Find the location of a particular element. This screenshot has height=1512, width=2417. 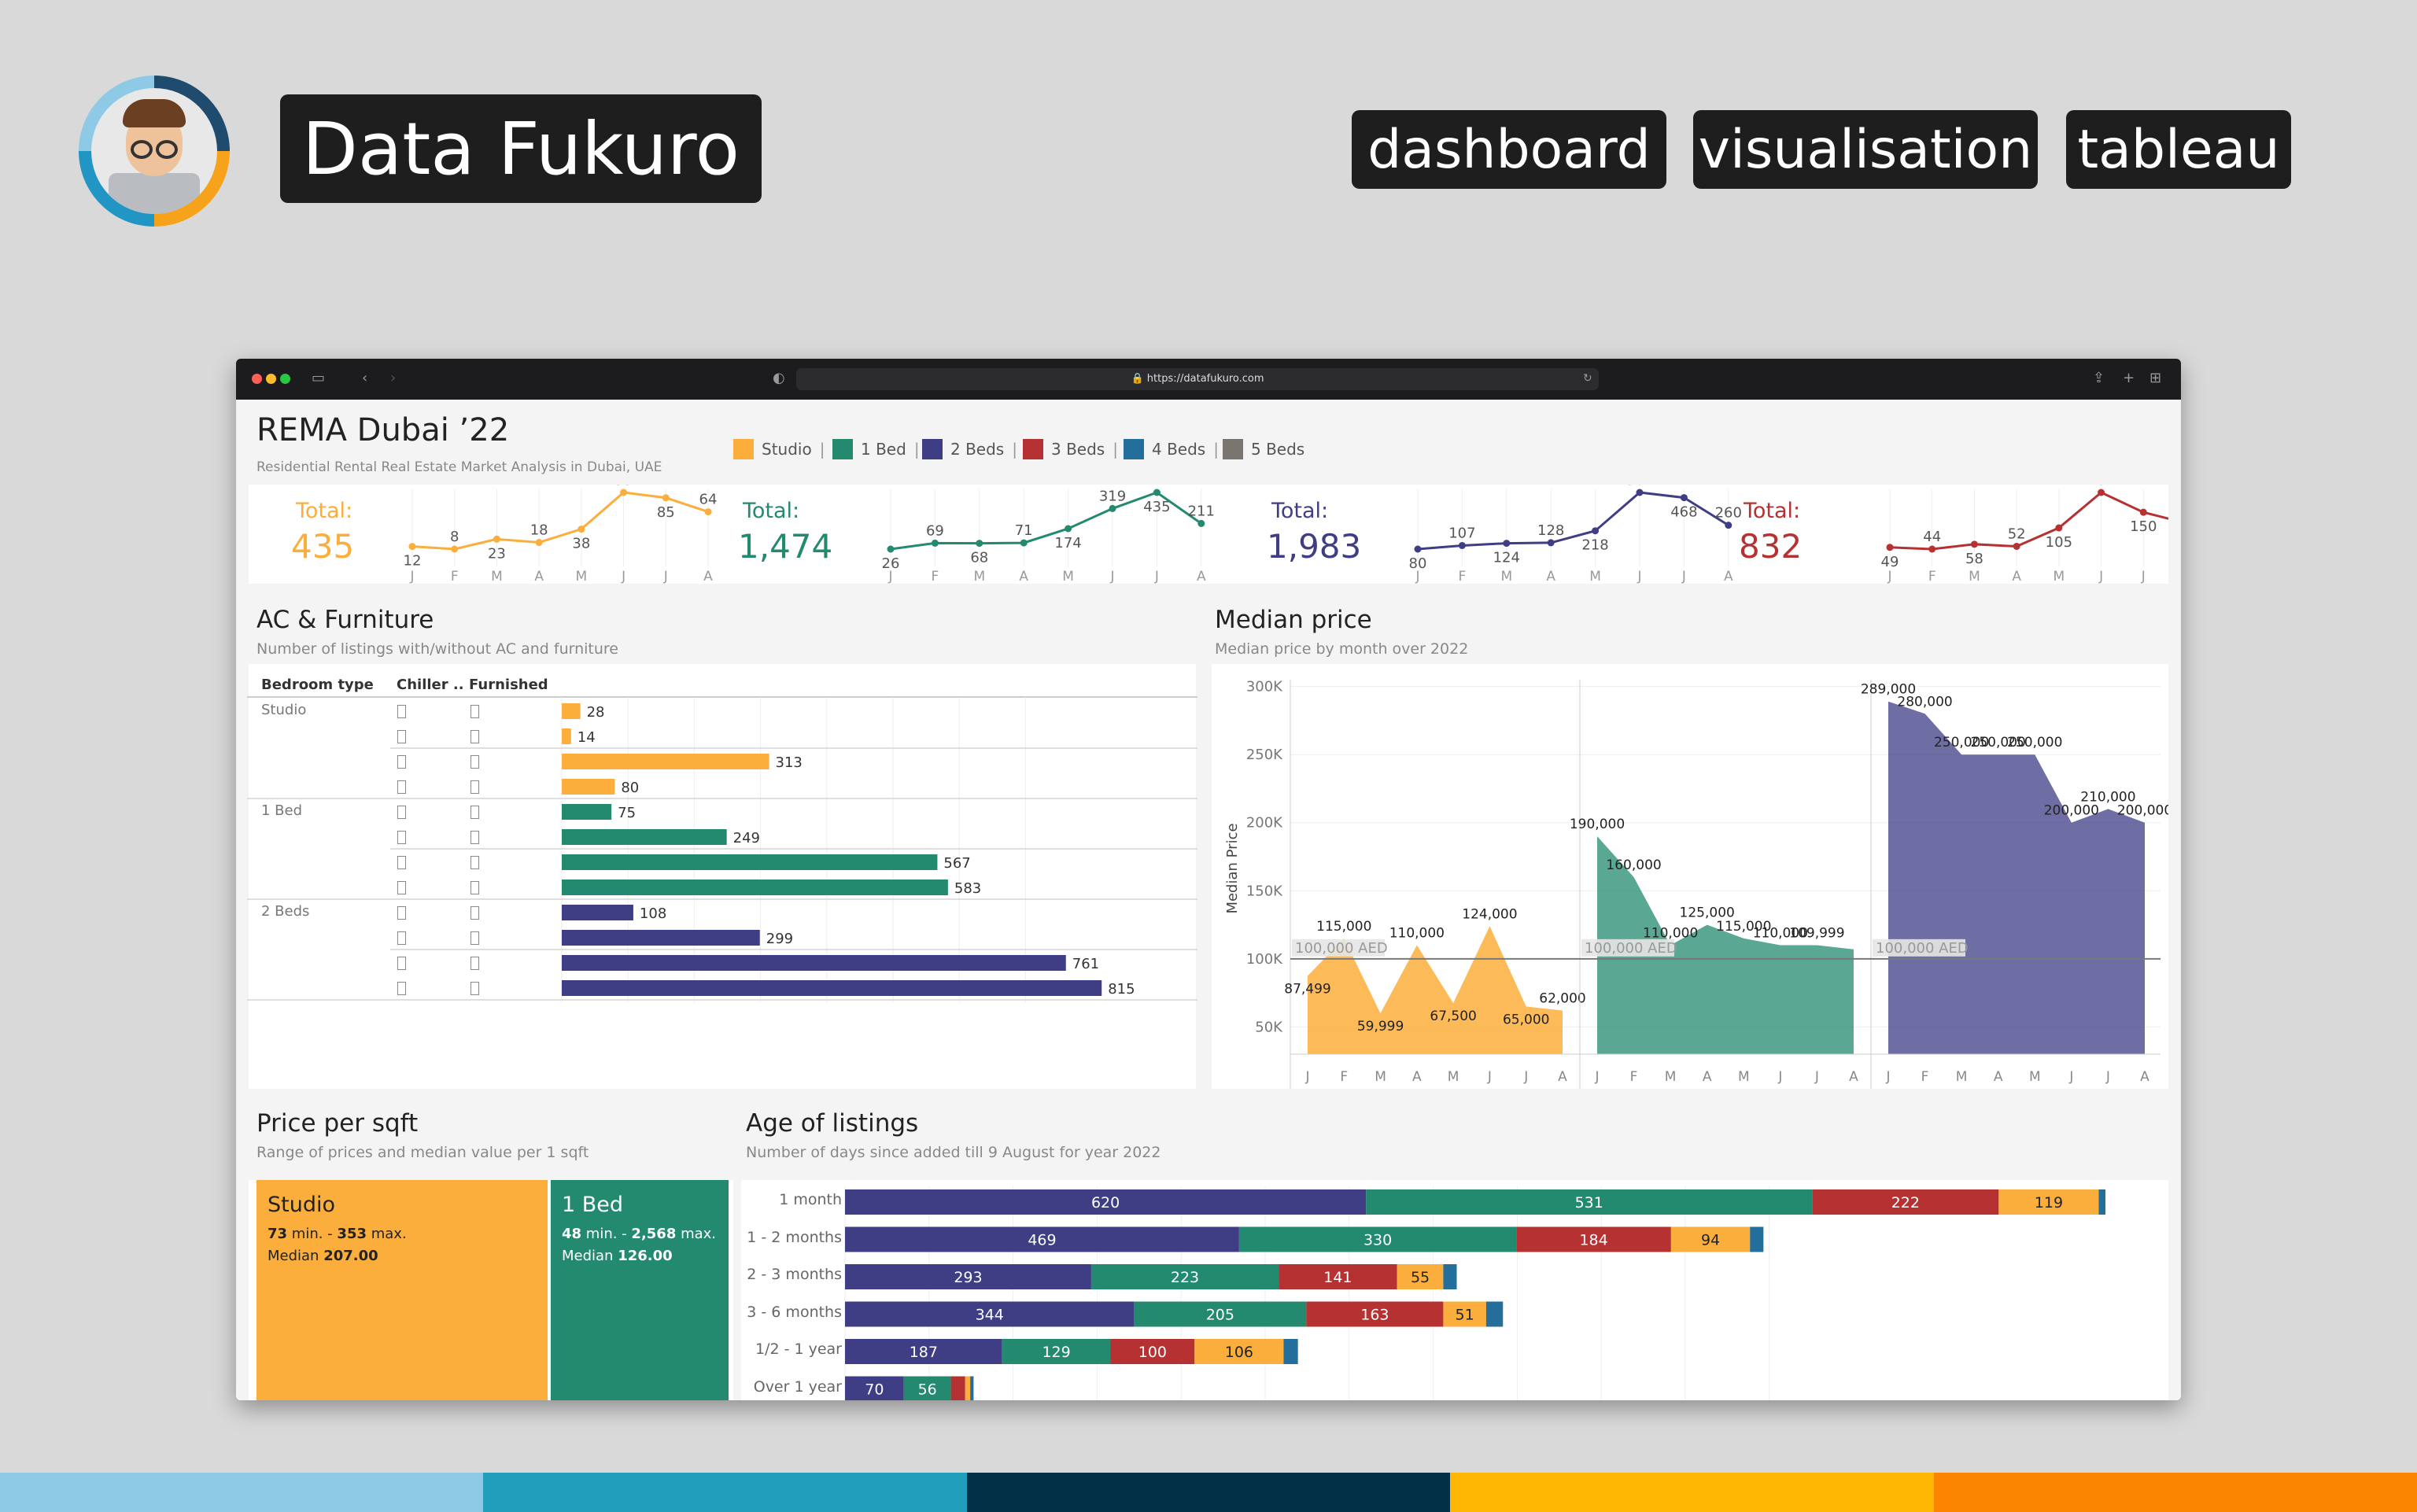

lock-icon: 🔒 is located at coordinates (1139, 379).